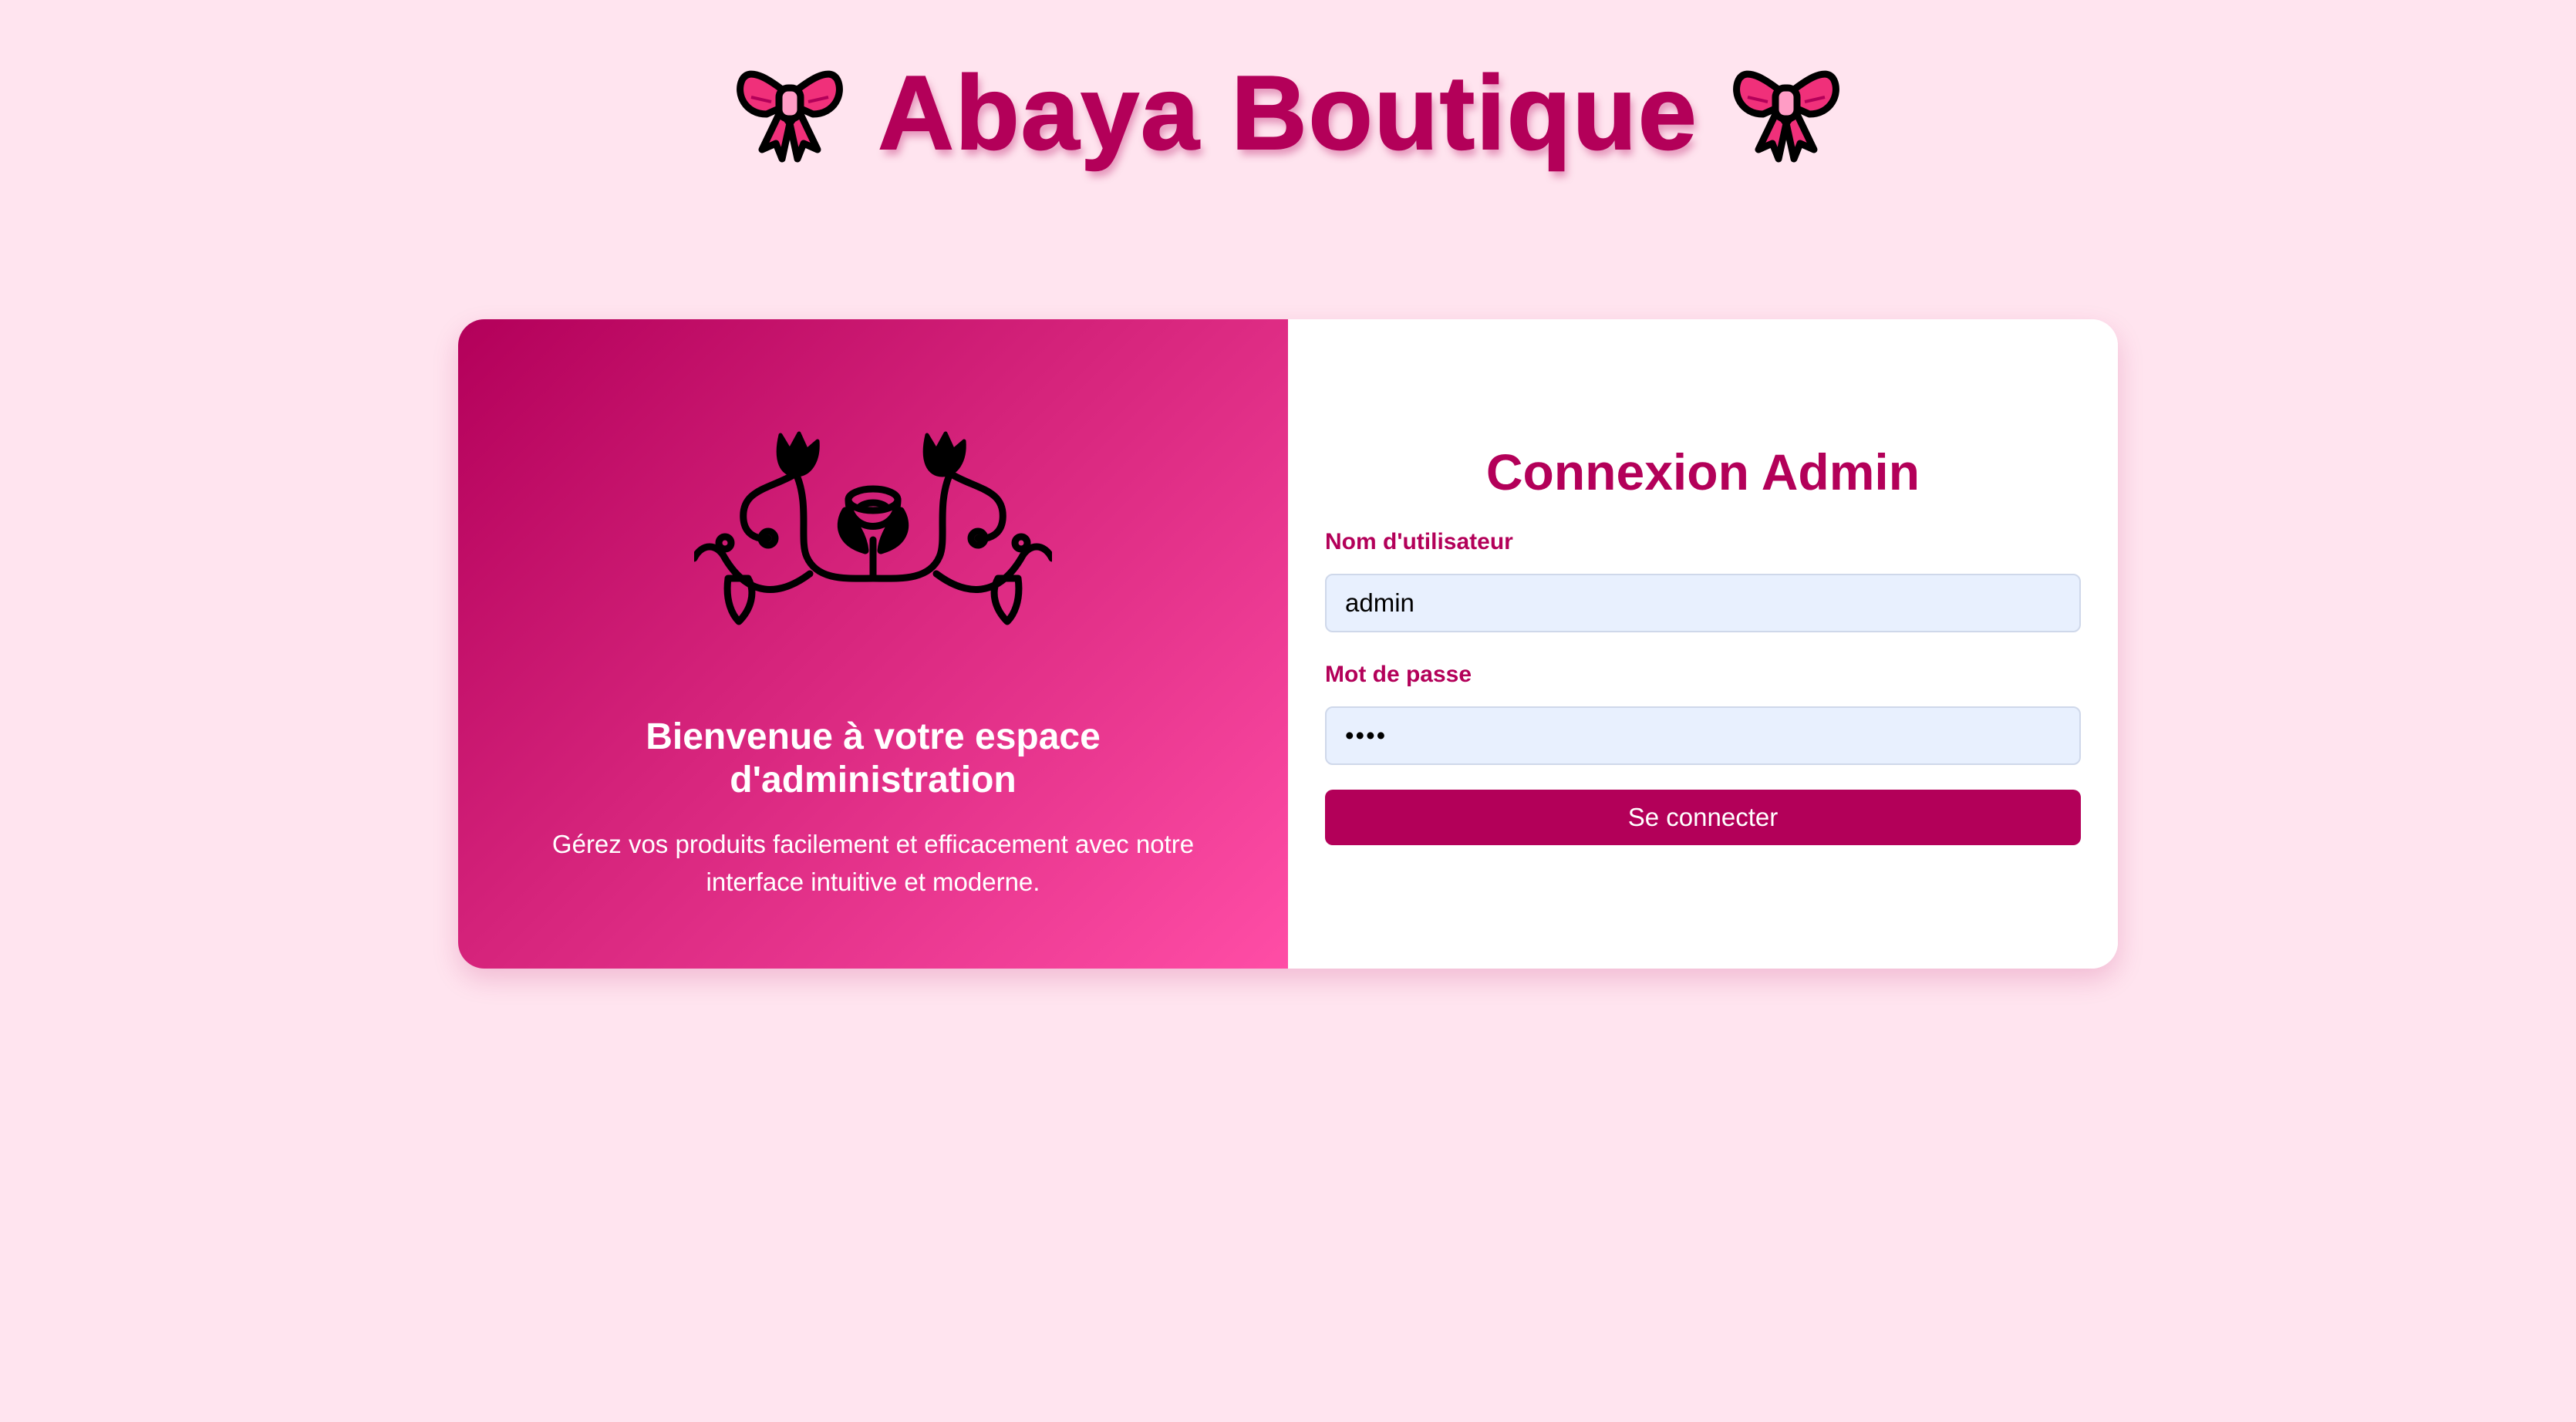  What do you see at coordinates (1419, 541) in the screenshot?
I see `username-label: Nom d'utilisateur` at bounding box center [1419, 541].